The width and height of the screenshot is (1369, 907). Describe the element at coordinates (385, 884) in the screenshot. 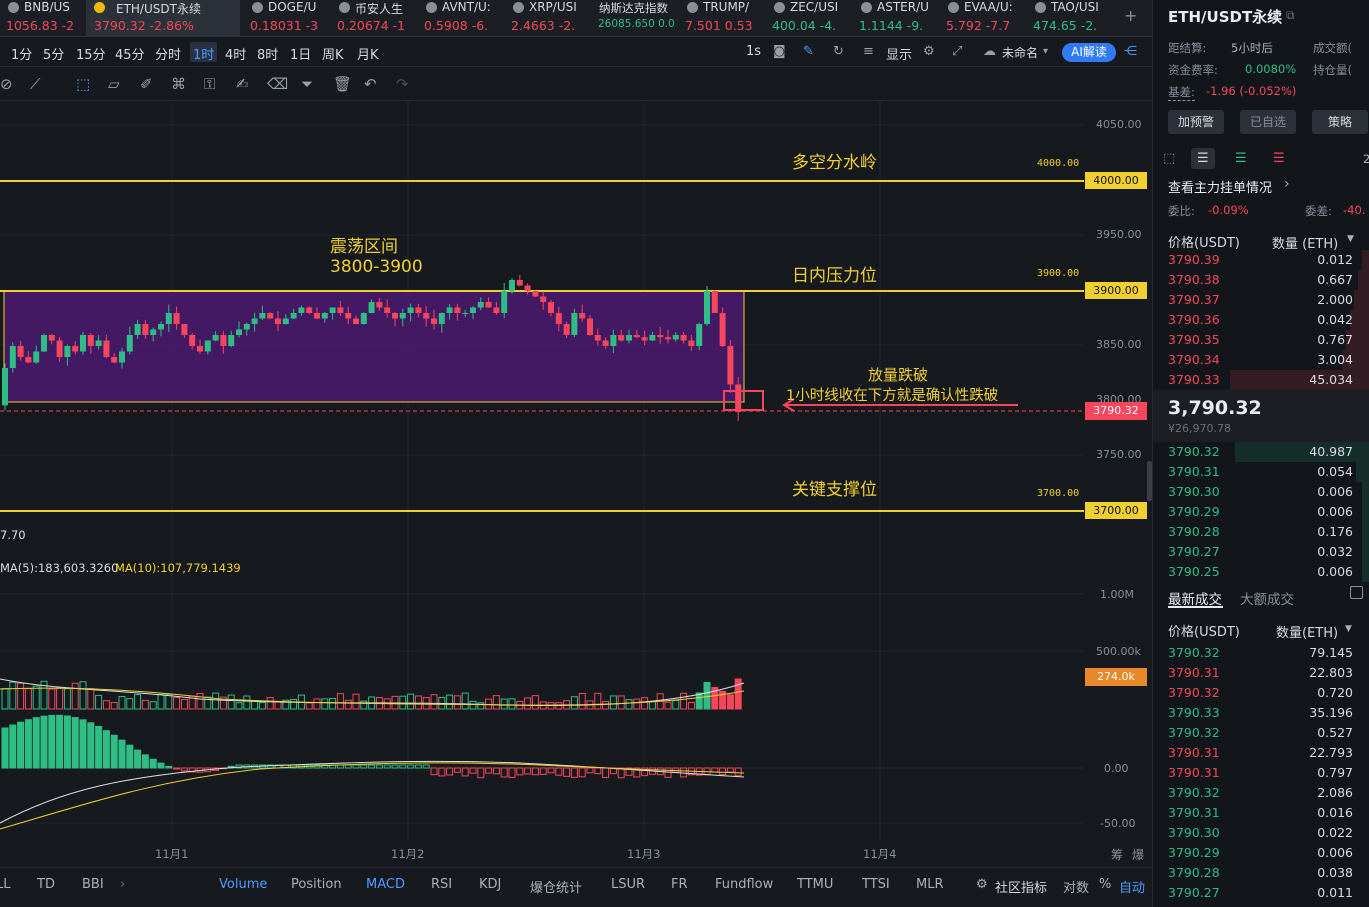

I see `tab-macd: MACD` at that location.